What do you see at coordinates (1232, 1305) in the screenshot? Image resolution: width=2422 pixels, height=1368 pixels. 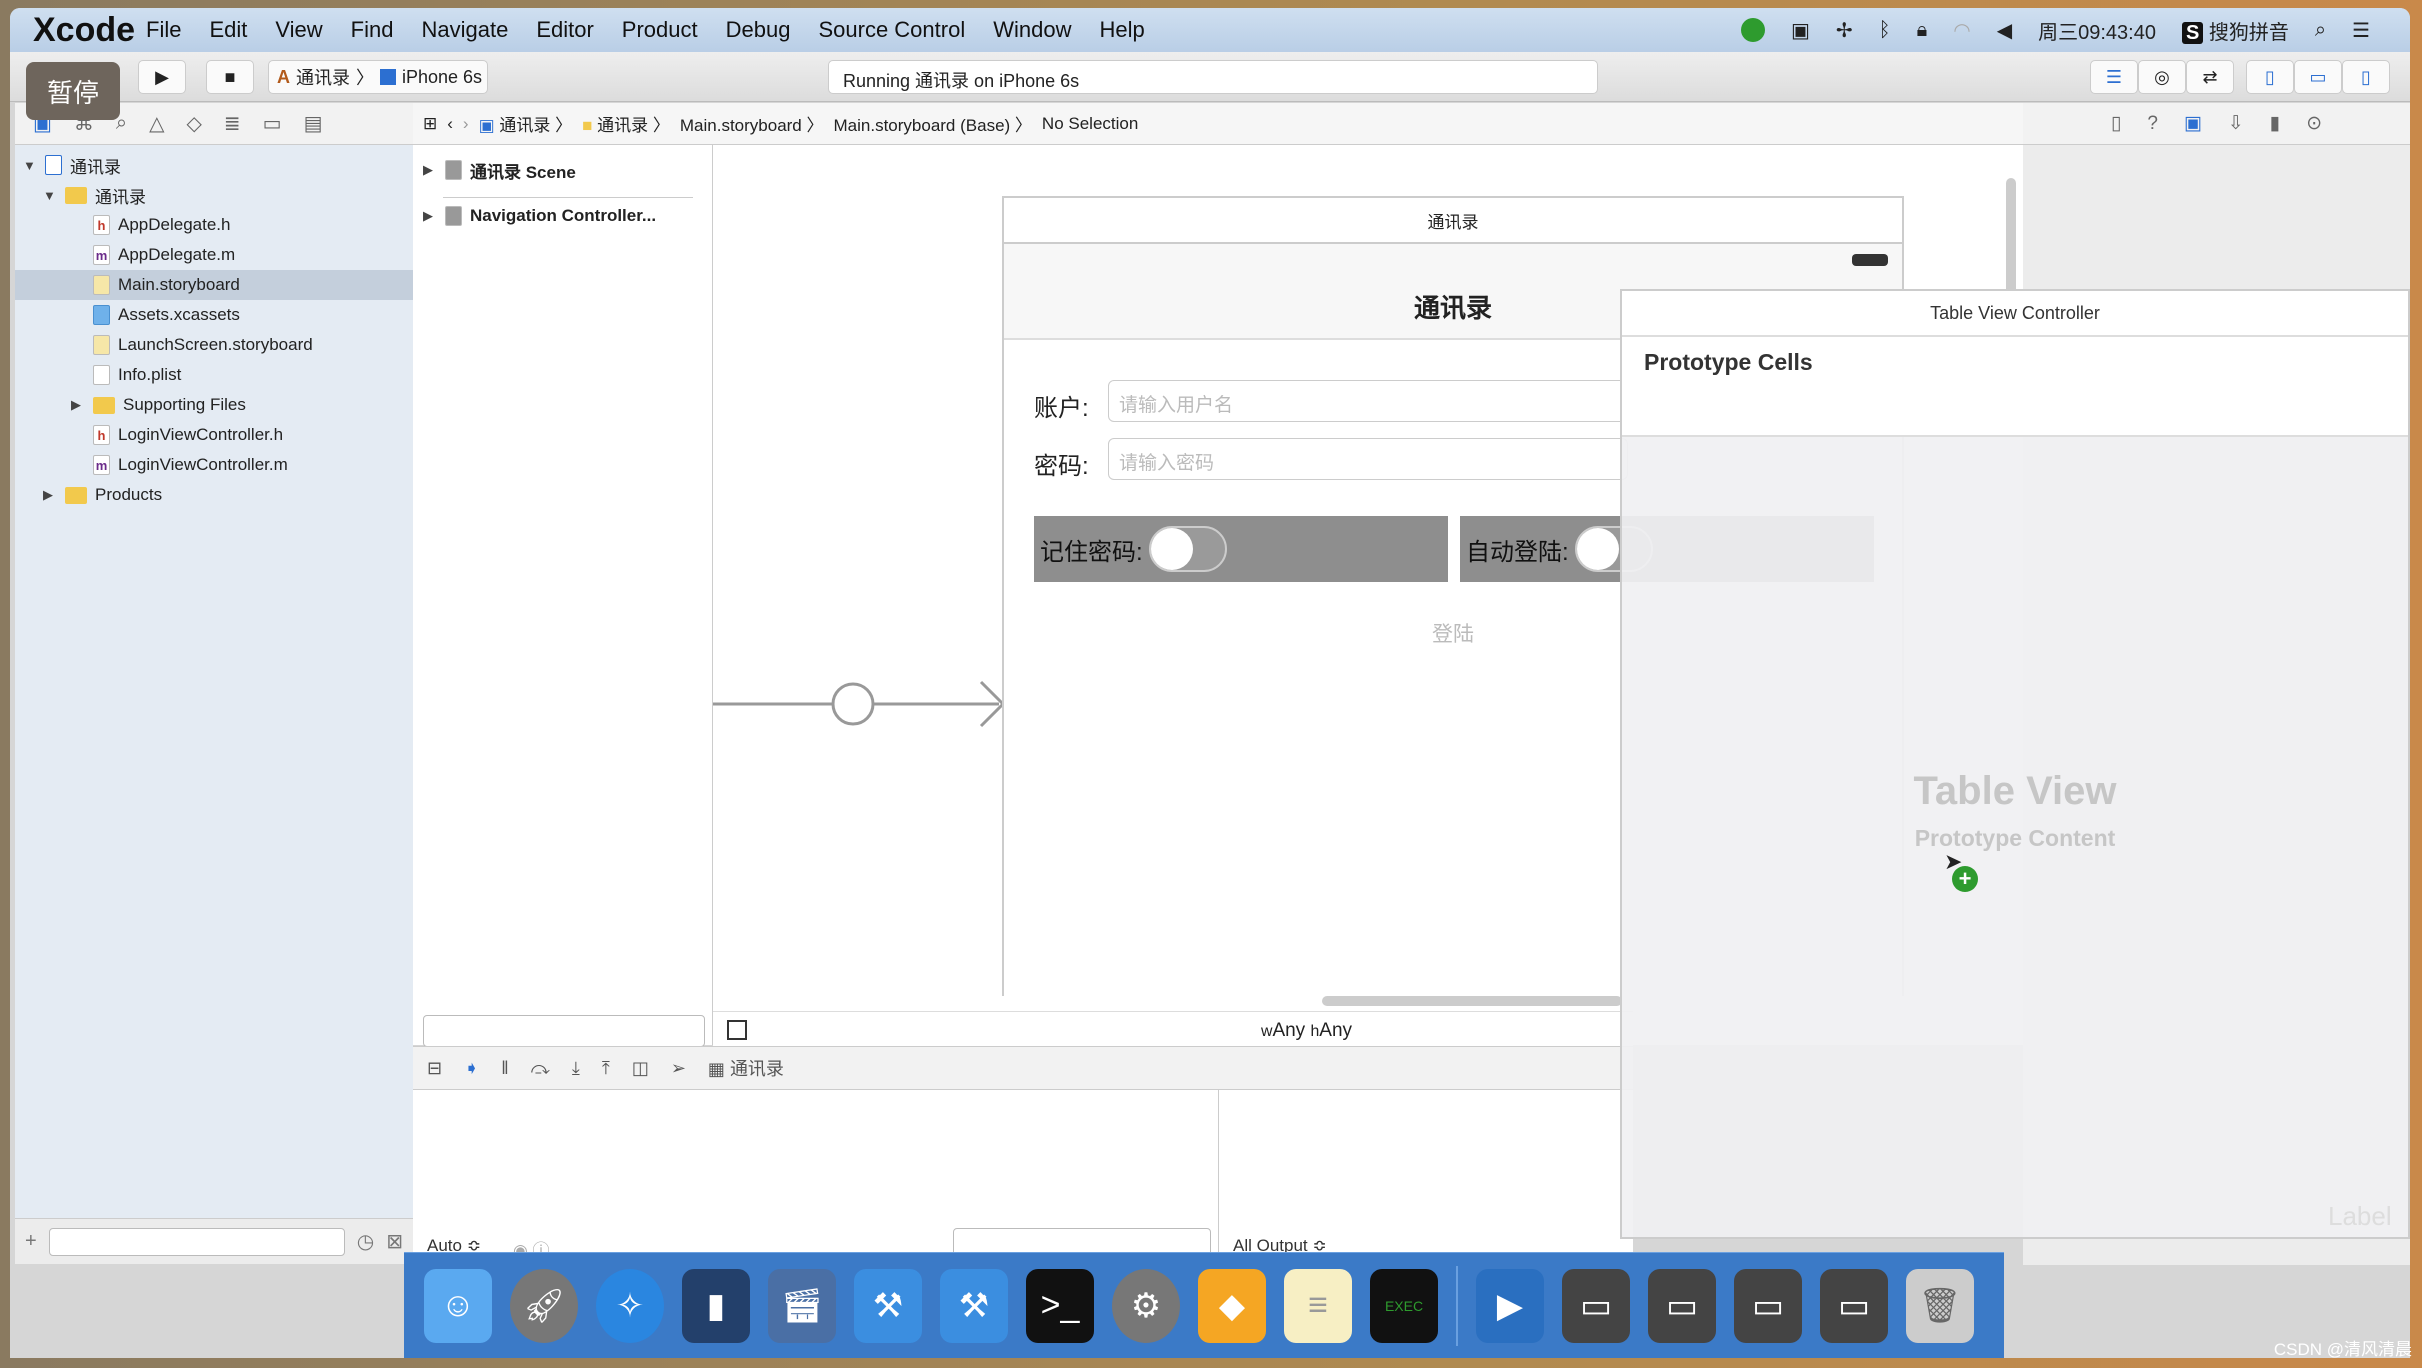 I see `dock-sketch-icon: ◆` at bounding box center [1232, 1305].